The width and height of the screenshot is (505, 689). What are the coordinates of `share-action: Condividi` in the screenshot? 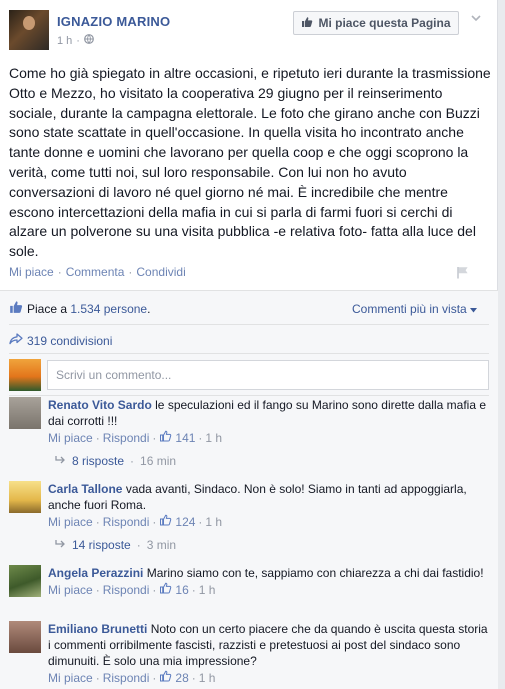 It's located at (160, 272).